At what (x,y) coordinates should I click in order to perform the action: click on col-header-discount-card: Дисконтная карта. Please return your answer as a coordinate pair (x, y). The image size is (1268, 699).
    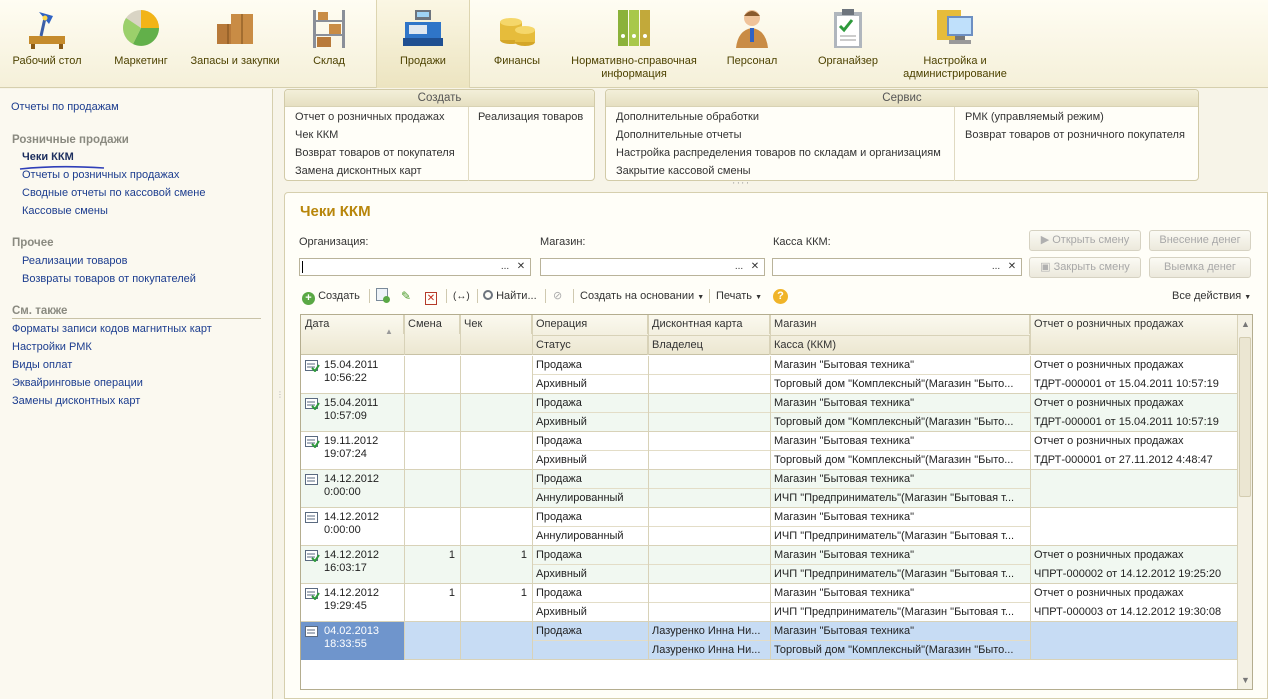
    Looking at the image, I should click on (709, 324).